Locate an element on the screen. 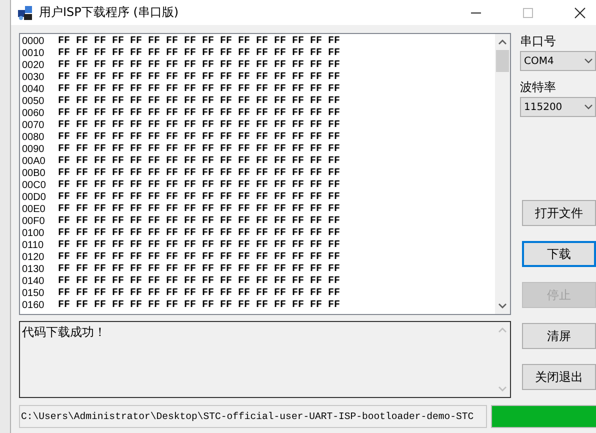  address-text: 0110 is located at coordinates (33, 246).